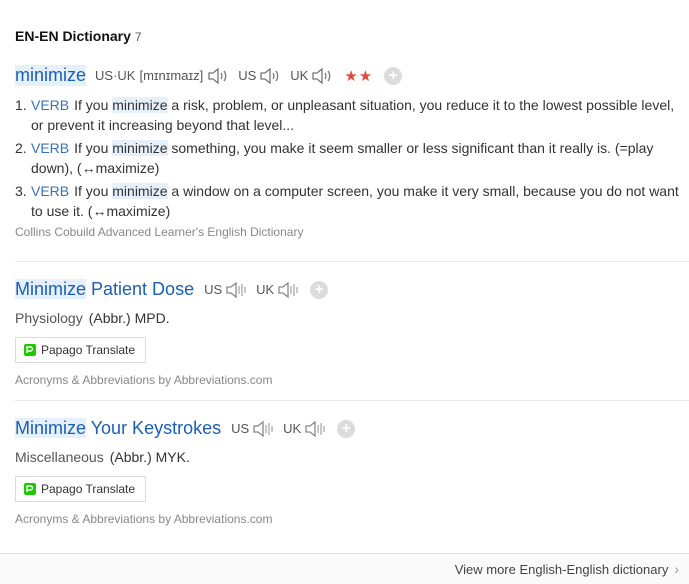  I want to click on view-more-link: View more English-English dictionary ›, so click(567, 569).